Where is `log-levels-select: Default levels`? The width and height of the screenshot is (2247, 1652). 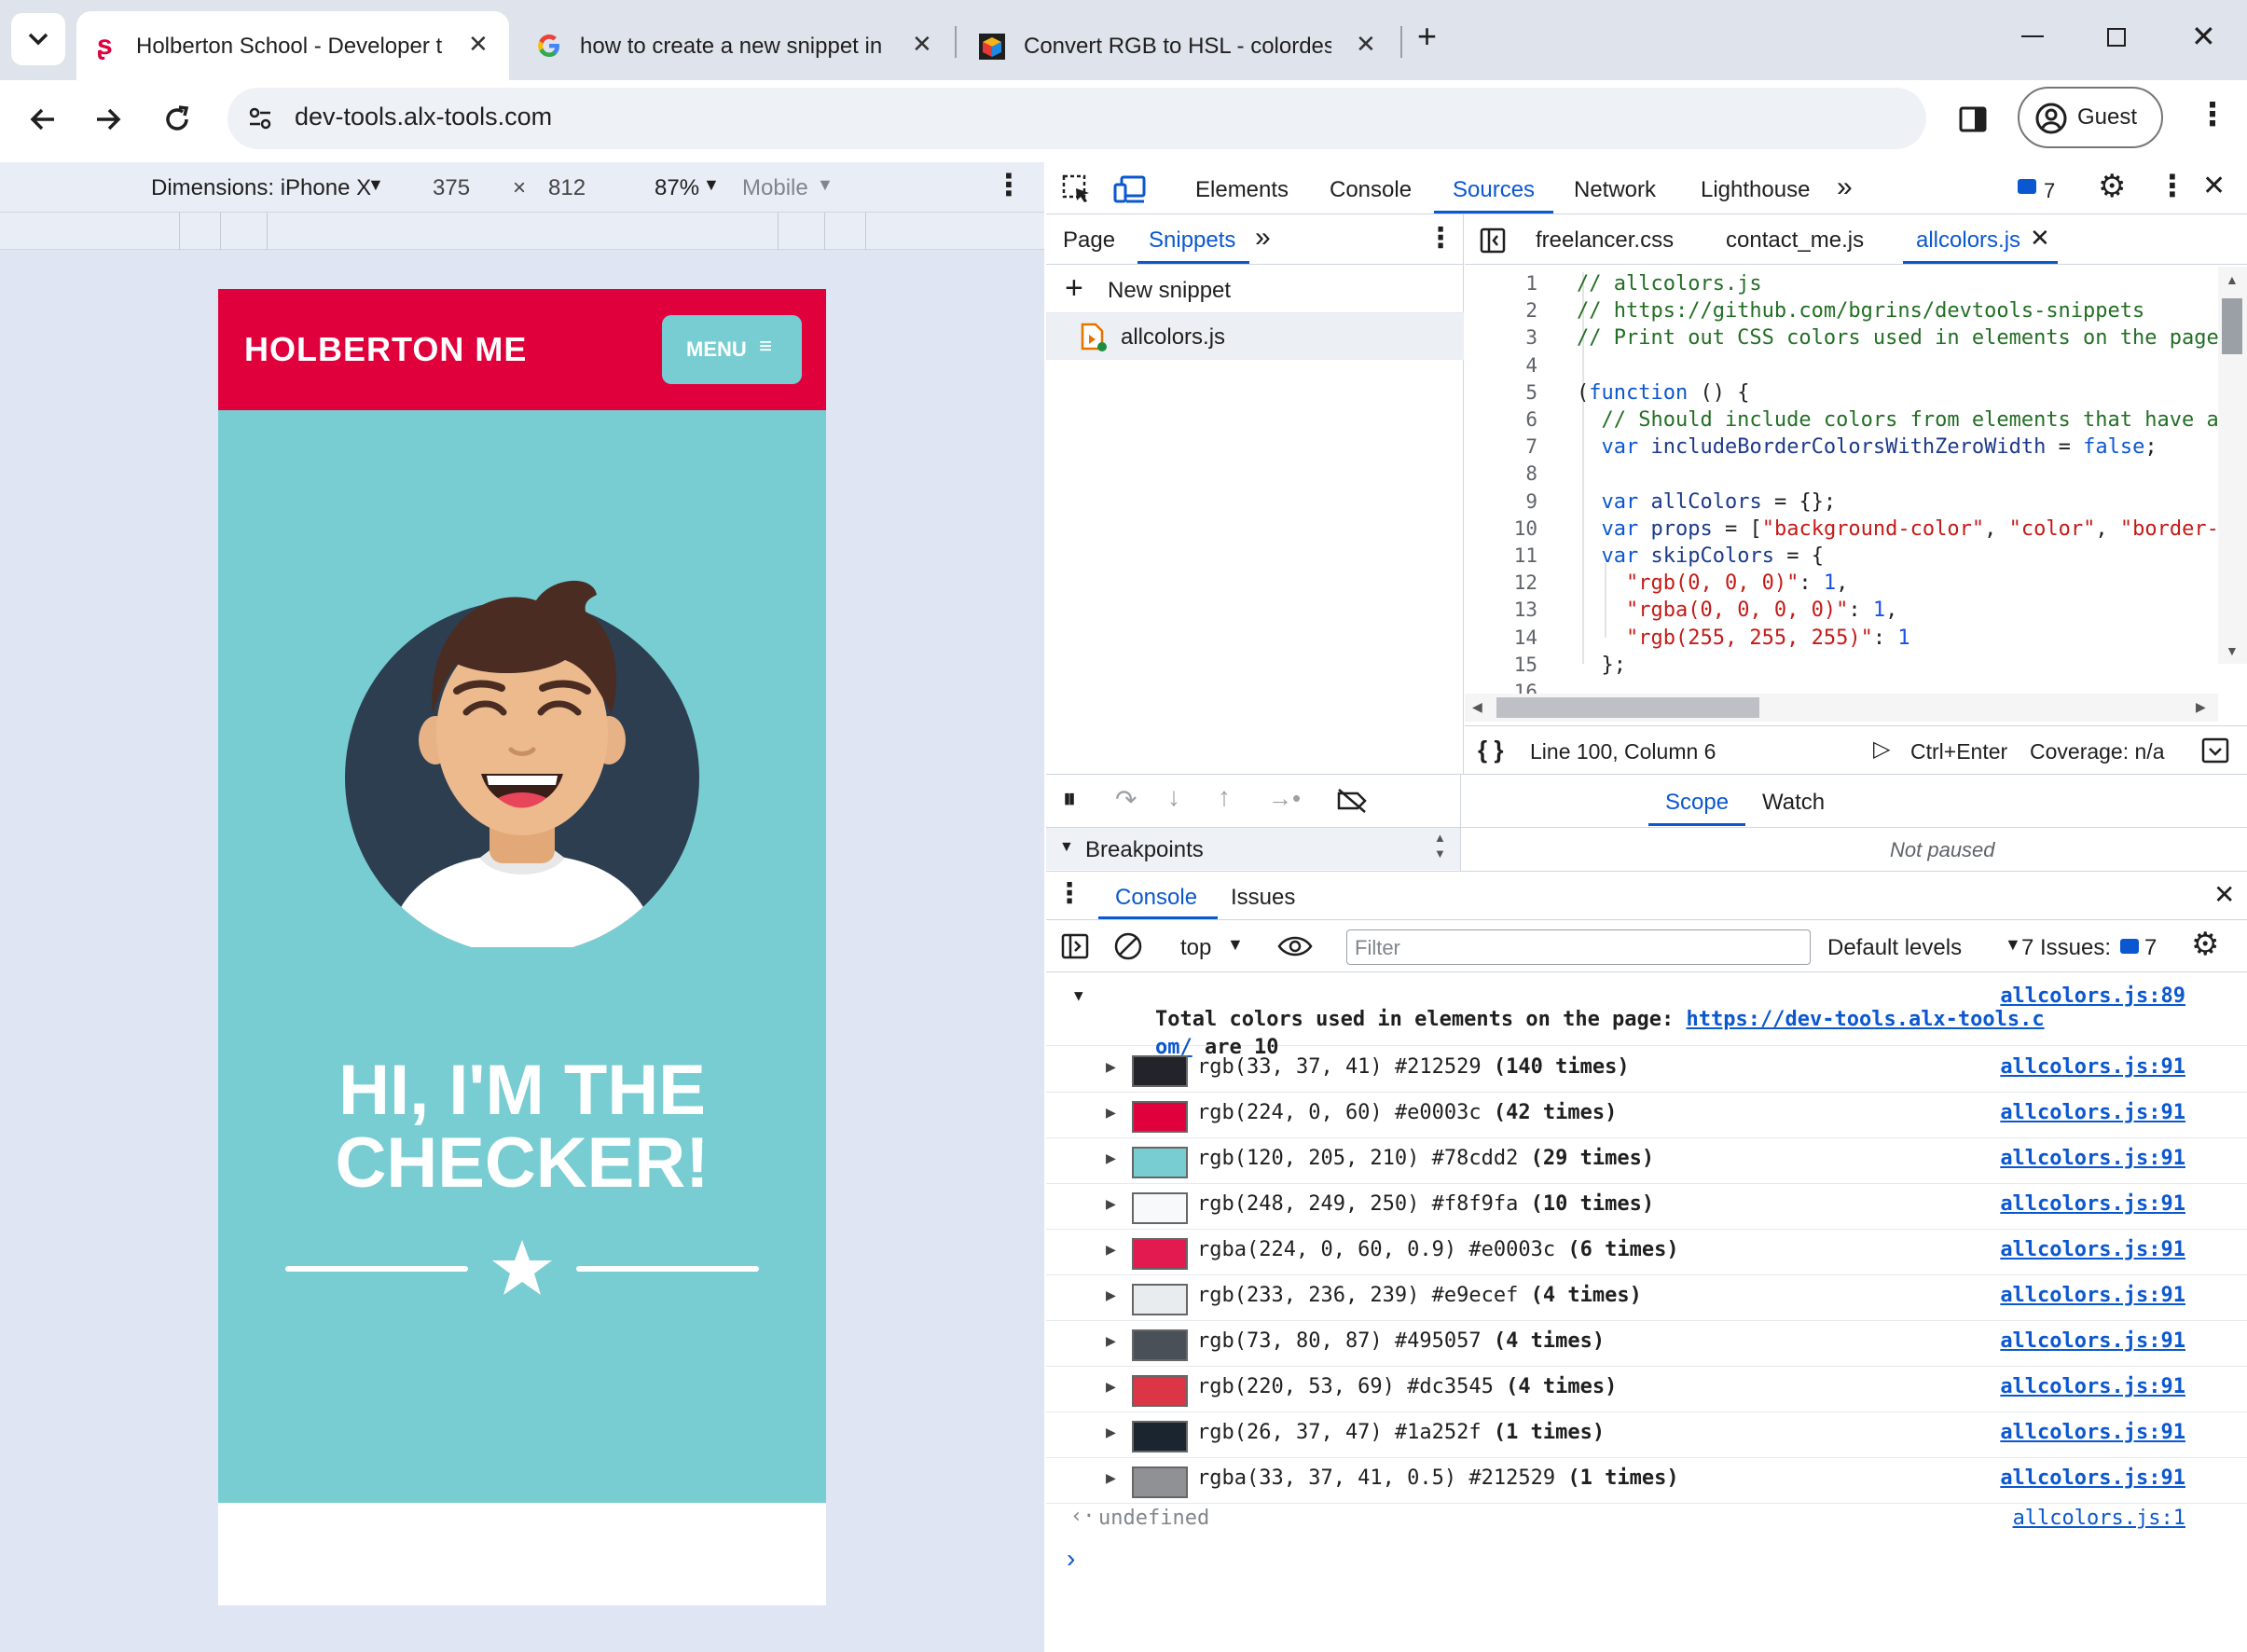
log-levels-select: Default levels is located at coordinates (1894, 948).